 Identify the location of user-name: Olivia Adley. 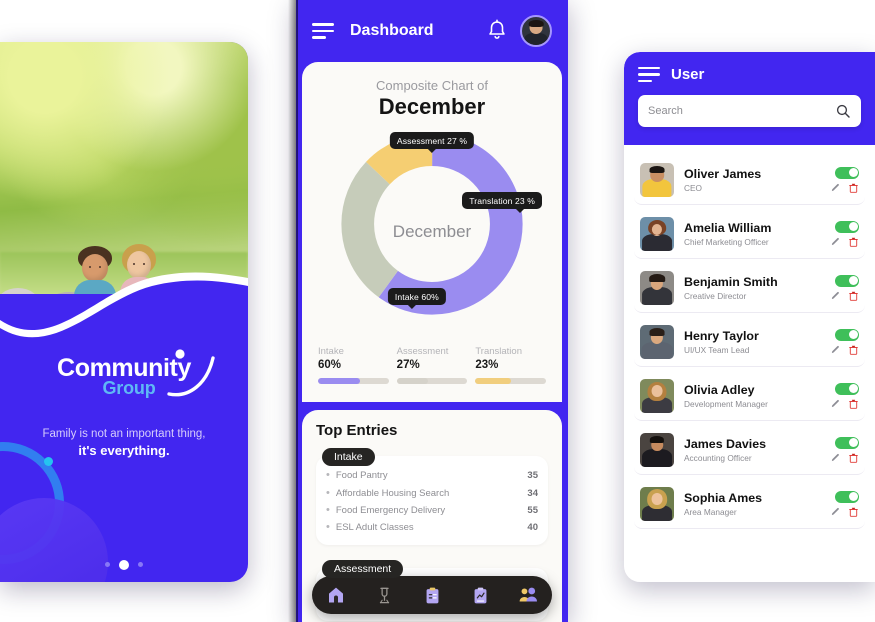
(719, 390).